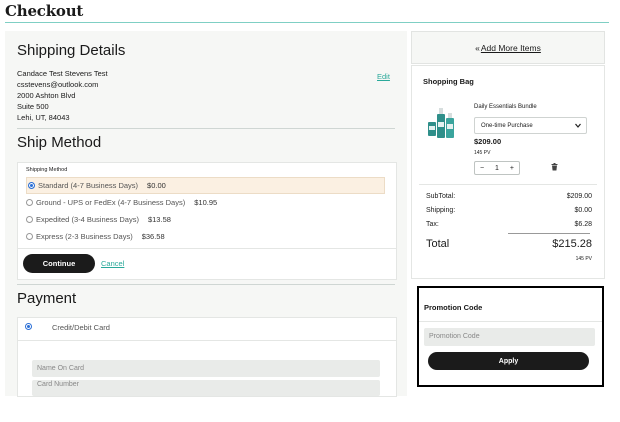  Describe the element at coordinates (61, 368) in the screenshot. I see `name-on-card-placeholder: Name On Card` at that location.